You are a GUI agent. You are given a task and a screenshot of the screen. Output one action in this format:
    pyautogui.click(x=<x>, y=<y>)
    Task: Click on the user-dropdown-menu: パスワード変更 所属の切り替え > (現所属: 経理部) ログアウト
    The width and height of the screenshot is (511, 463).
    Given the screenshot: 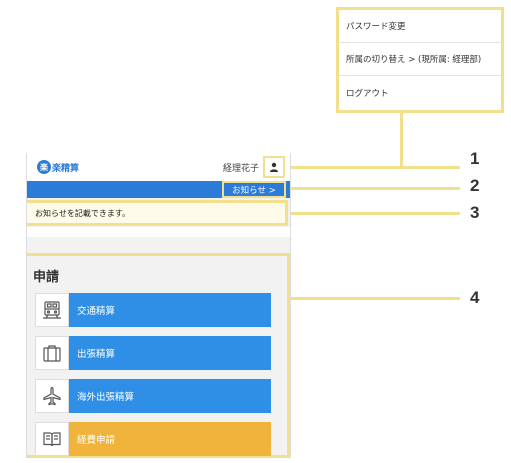 What is the action you would take?
    pyautogui.click(x=420, y=60)
    